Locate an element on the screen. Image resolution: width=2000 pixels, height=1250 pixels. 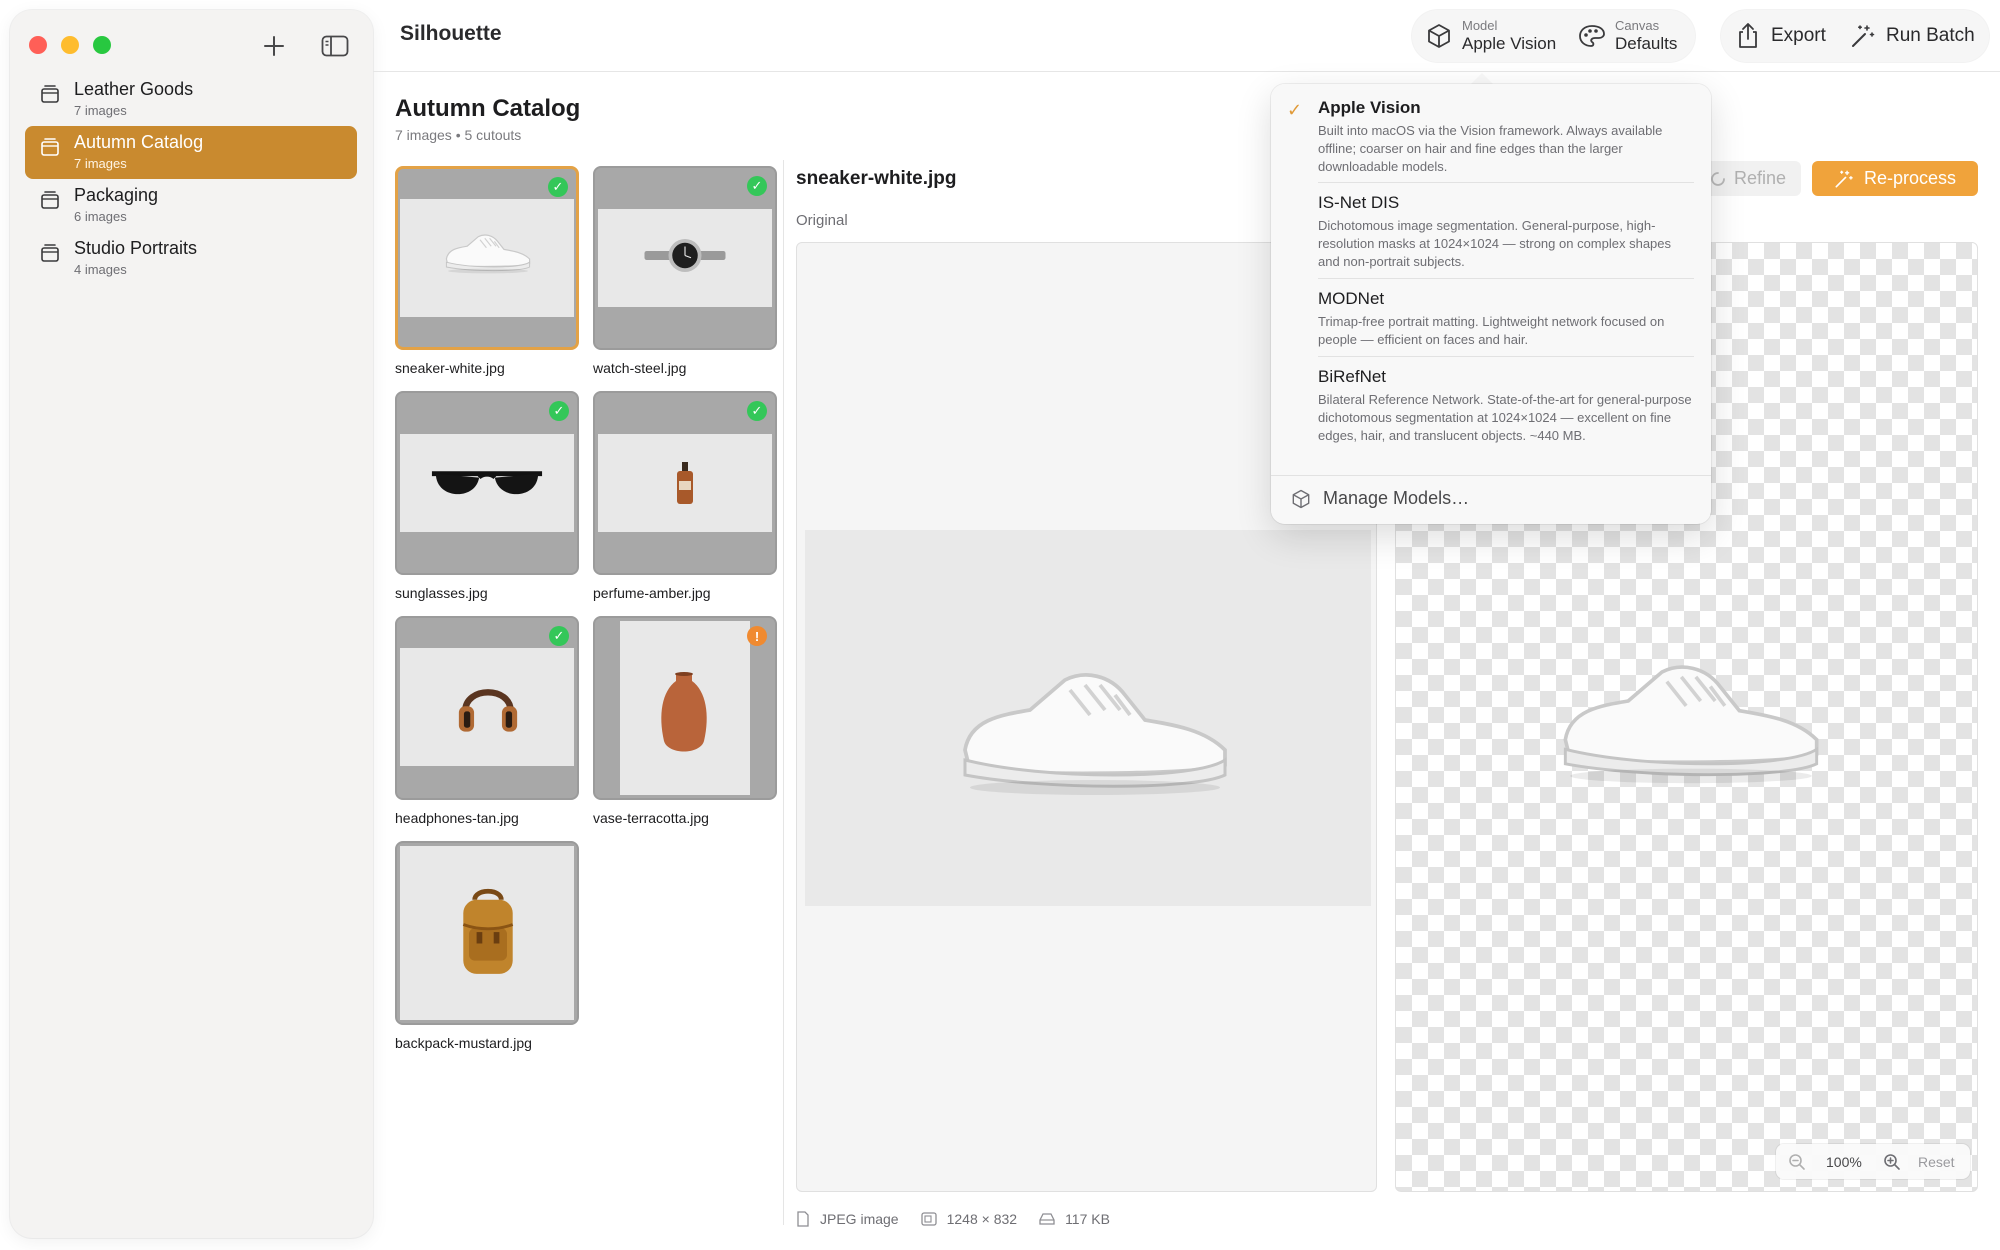
export-batch-group: Export Run Batch is located at coordinates (1855, 36).